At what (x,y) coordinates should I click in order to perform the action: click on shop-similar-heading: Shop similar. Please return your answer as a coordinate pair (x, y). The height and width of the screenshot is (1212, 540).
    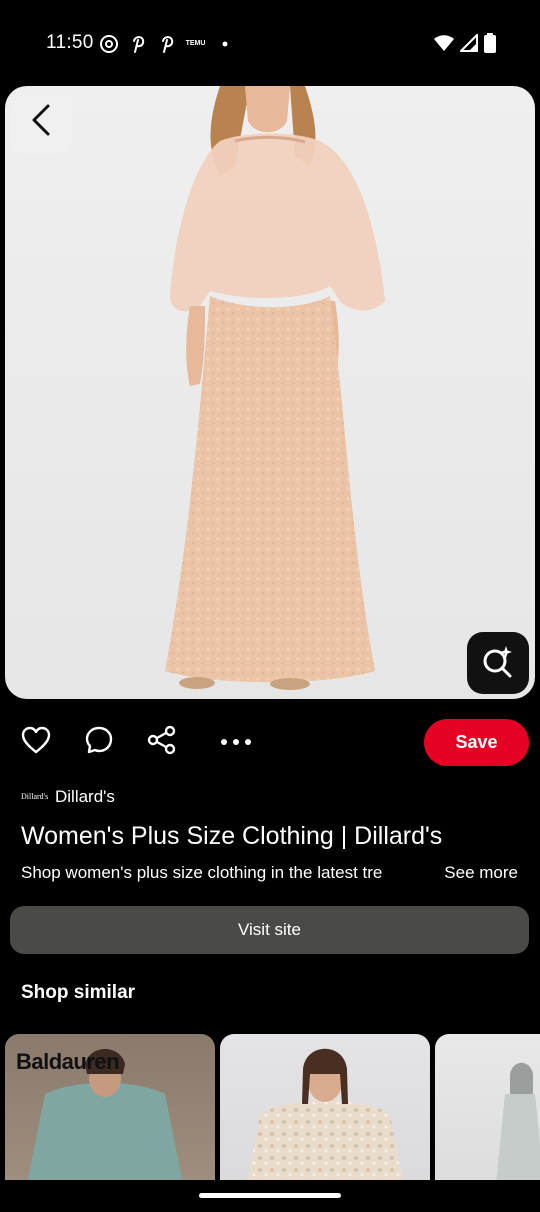
    Looking at the image, I should click on (78, 992).